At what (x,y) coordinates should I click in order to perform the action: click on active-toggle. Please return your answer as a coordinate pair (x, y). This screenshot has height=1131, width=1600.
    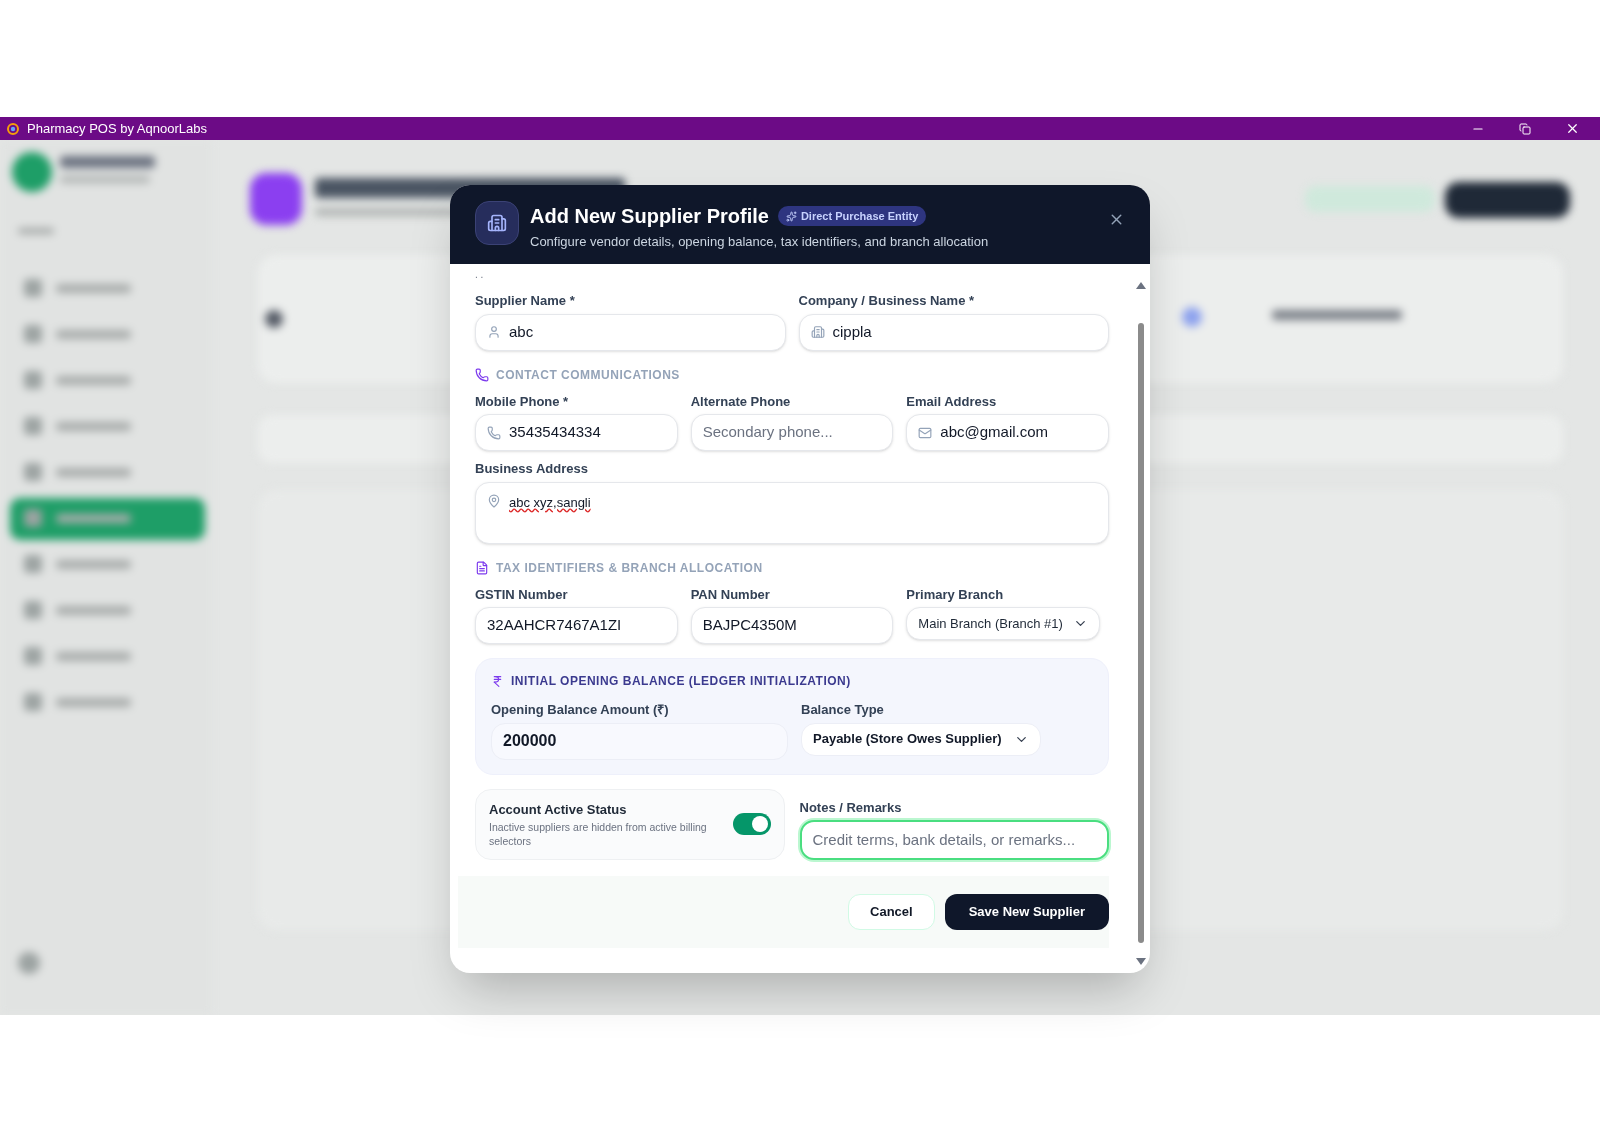
    Looking at the image, I should click on (751, 824).